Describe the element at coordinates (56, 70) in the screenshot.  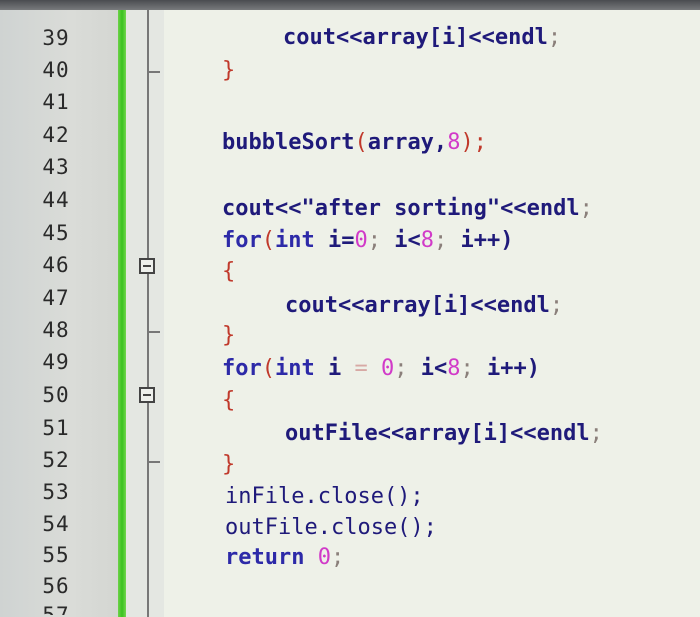
I see `line-number: 40` at that location.